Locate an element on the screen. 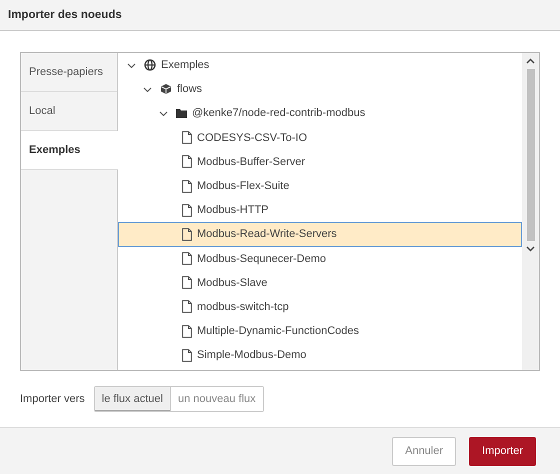 Image resolution: width=560 pixels, height=474 pixels. tree-item: Exemples is located at coordinates (320, 65).